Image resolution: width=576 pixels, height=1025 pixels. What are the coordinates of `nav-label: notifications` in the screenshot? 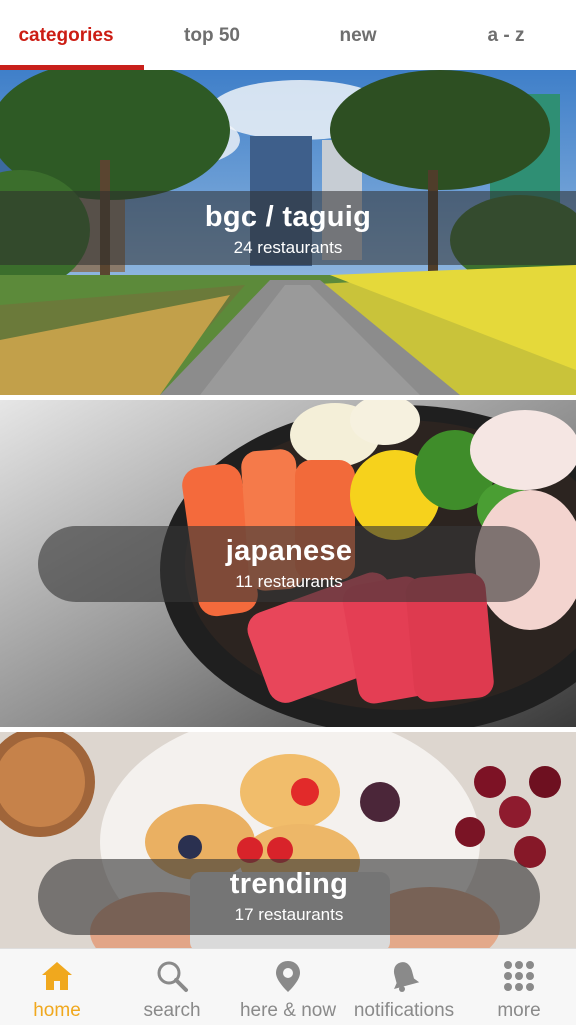 It's located at (404, 1010).